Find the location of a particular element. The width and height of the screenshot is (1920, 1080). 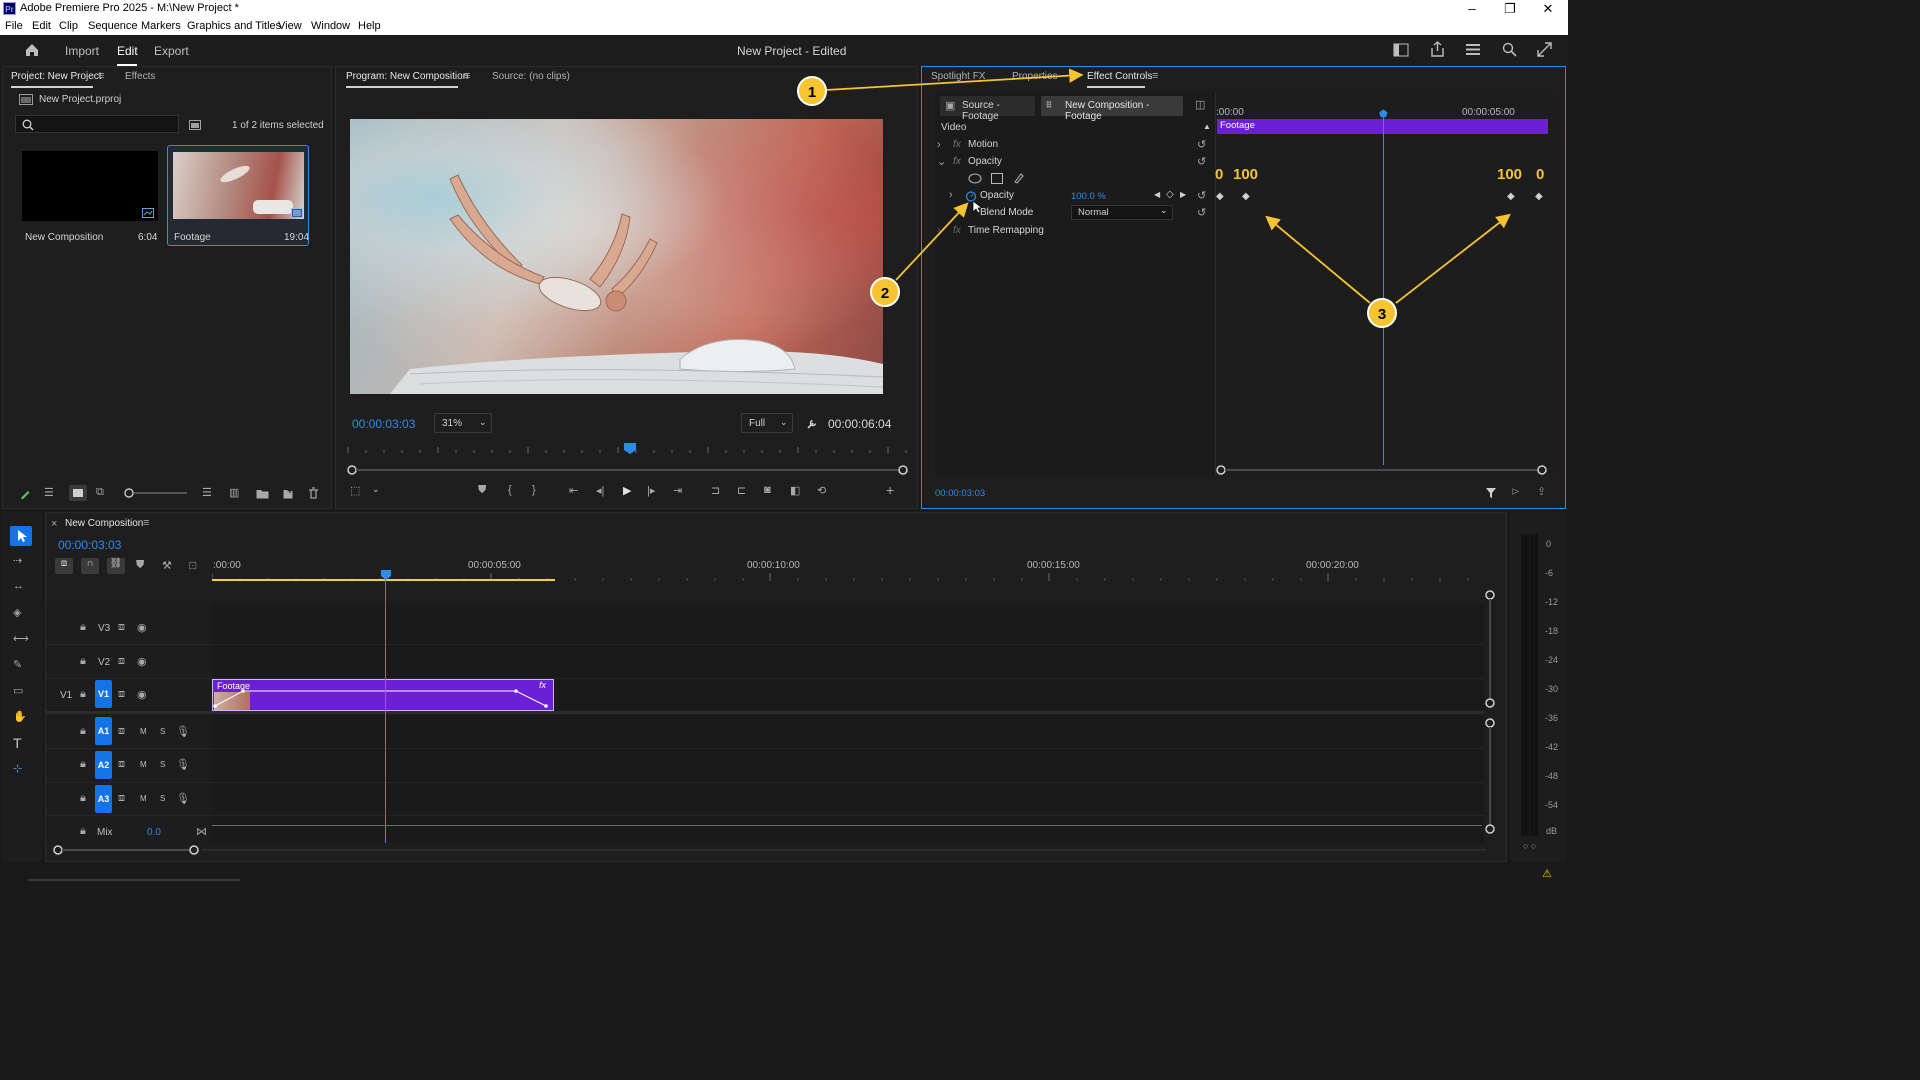

selection-tool is located at coordinates (21, 536).